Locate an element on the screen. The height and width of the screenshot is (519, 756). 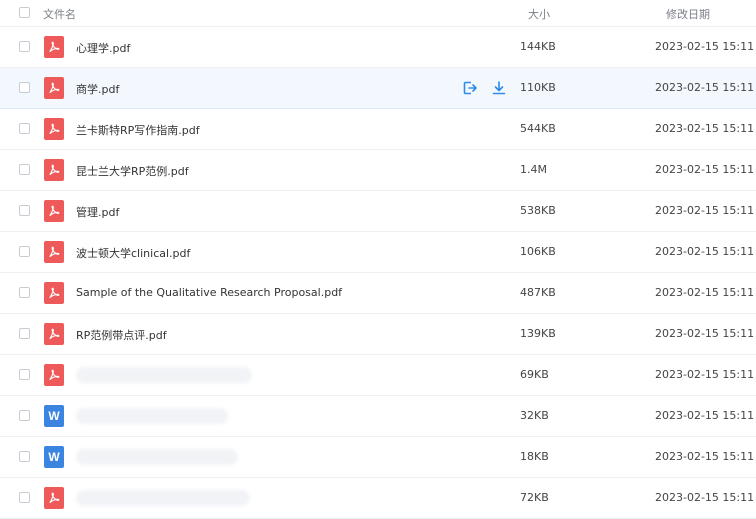
file-name: 心理学.pdf is located at coordinates (103, 48).